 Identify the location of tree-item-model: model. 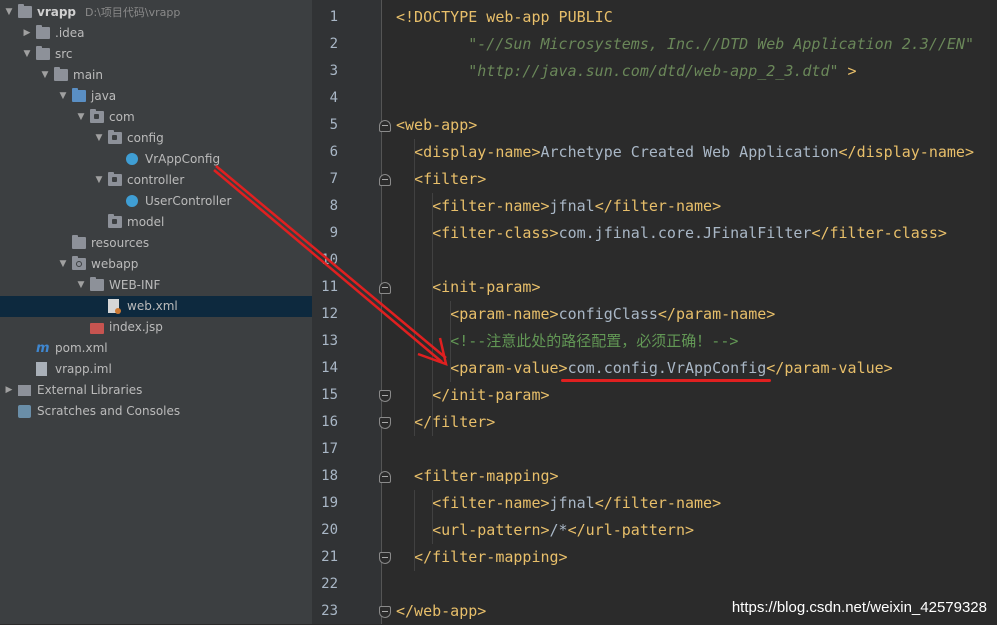
(156, 222).